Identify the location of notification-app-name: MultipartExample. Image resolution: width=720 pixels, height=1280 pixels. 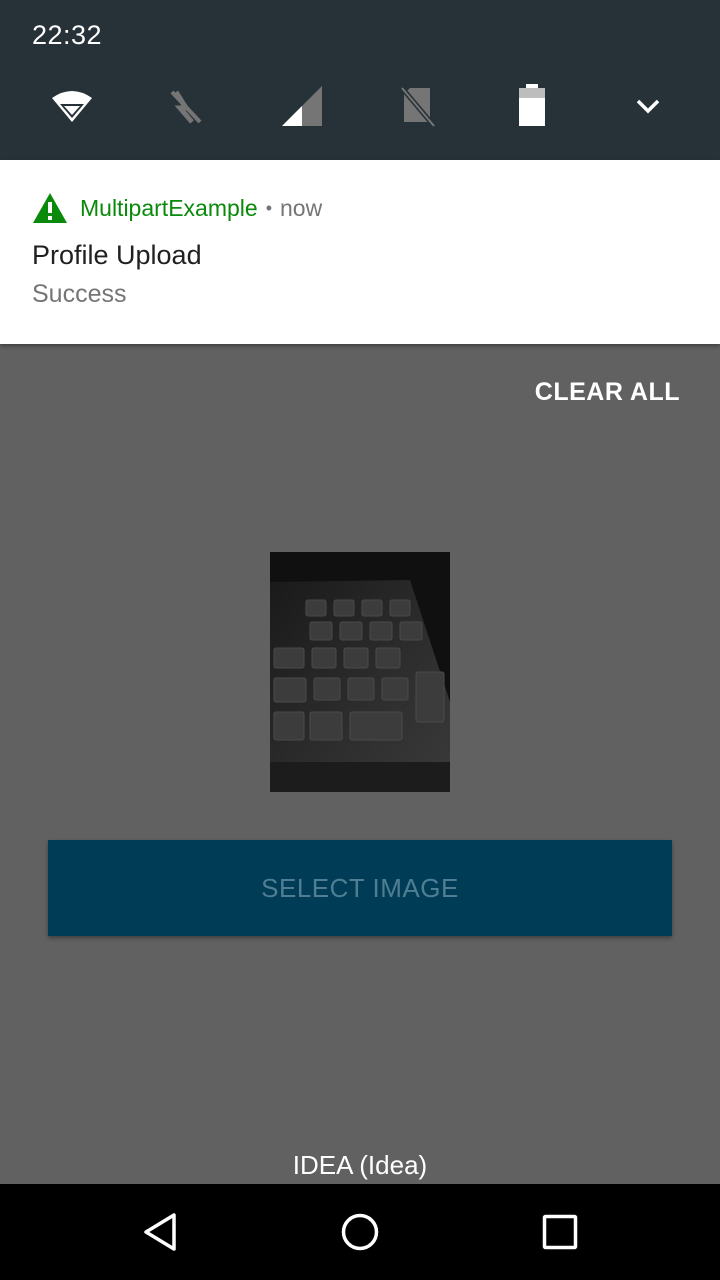
(169, 207).